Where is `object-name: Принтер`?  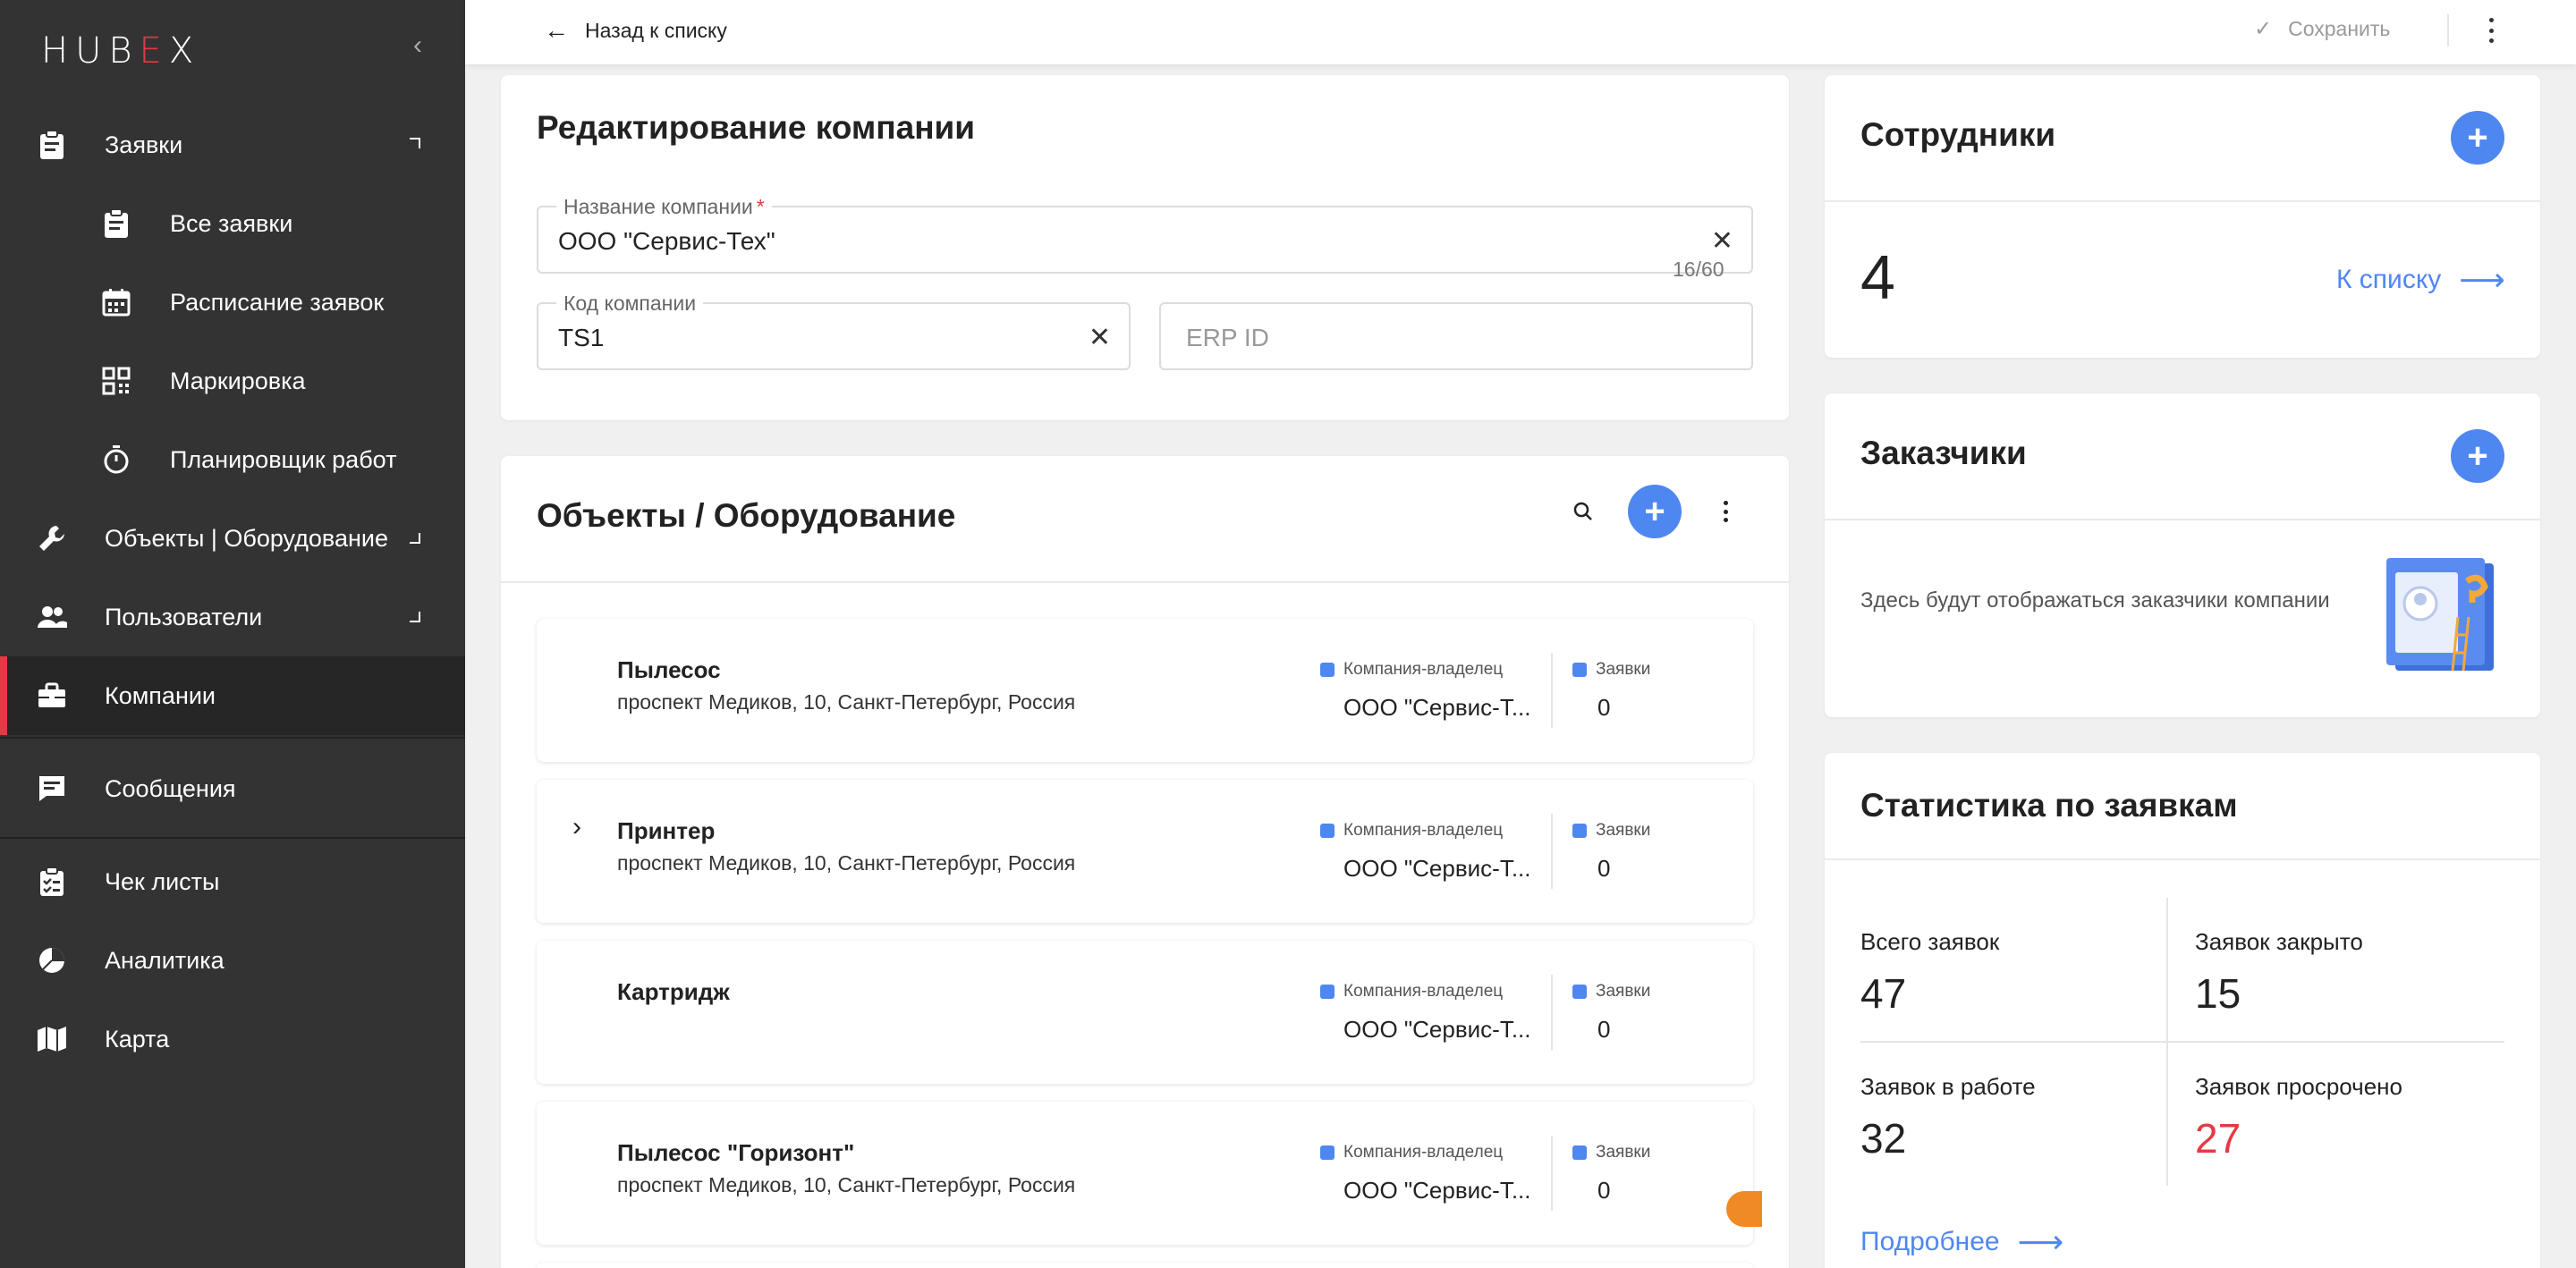 object-name: Принтер is located at coordinates (666, 830).